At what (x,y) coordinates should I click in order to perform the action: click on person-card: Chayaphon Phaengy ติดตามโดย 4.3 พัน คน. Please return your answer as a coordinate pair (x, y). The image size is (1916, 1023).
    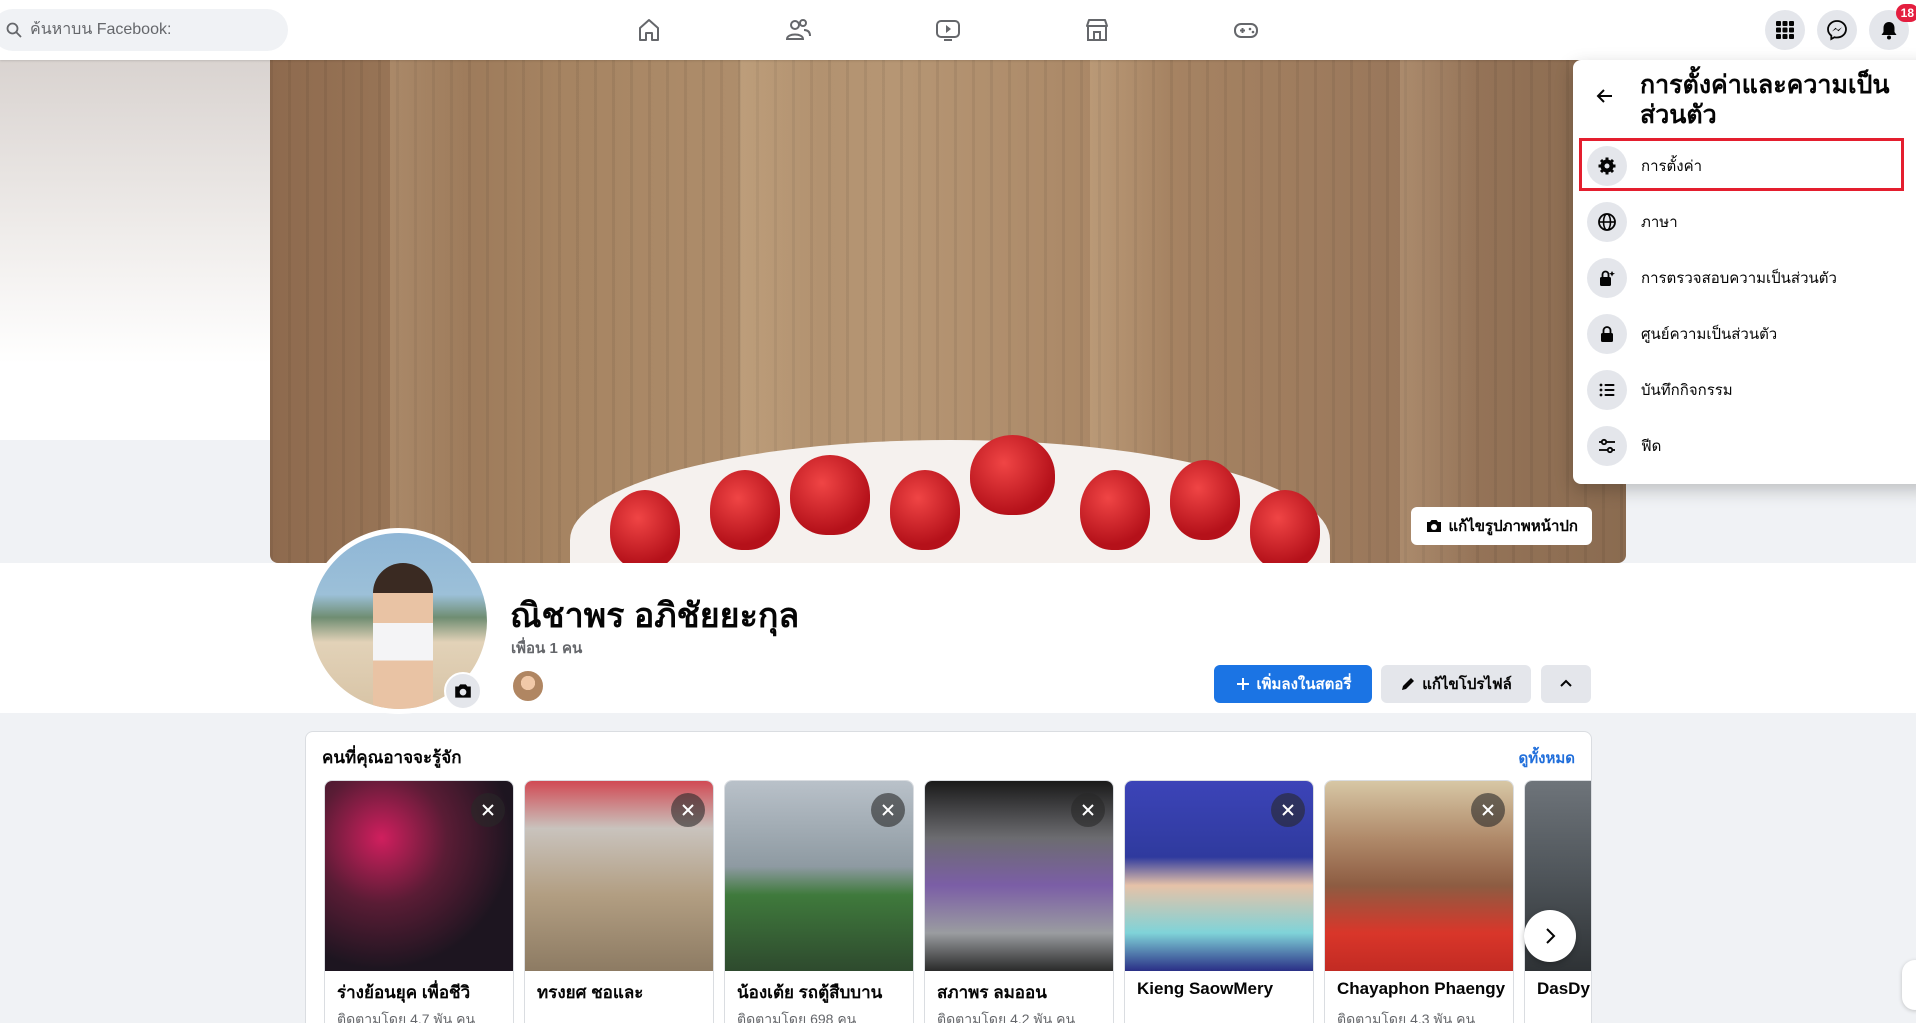
    Looking at the image, I should click on (1419, 901).